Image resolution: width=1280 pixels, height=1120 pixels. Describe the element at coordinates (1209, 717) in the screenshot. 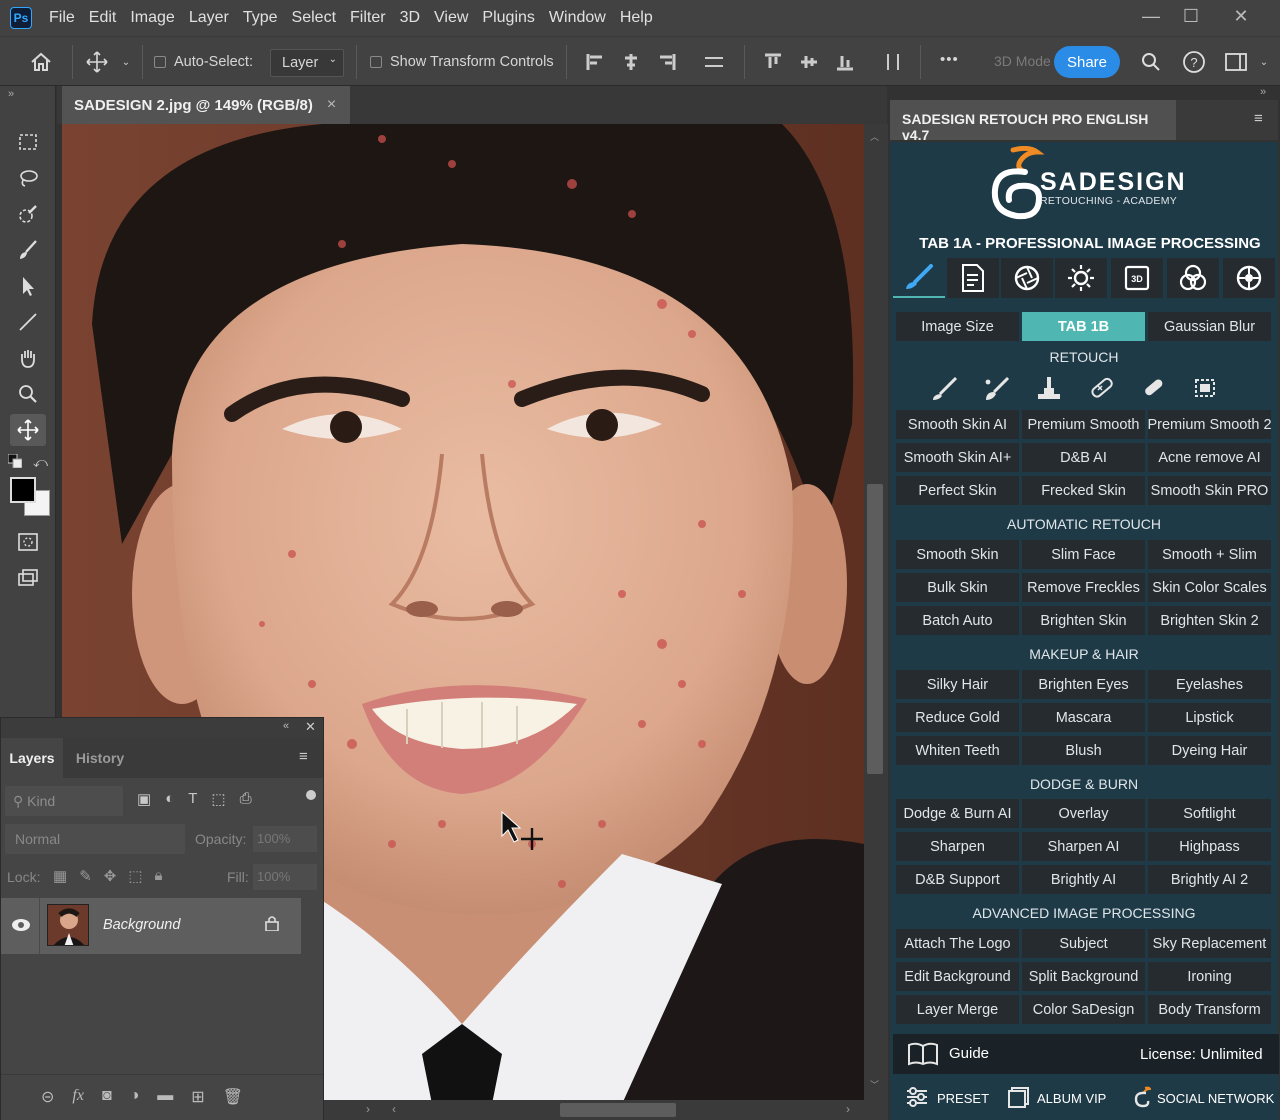

I see `lipstick-button: Lipstick` at that location.